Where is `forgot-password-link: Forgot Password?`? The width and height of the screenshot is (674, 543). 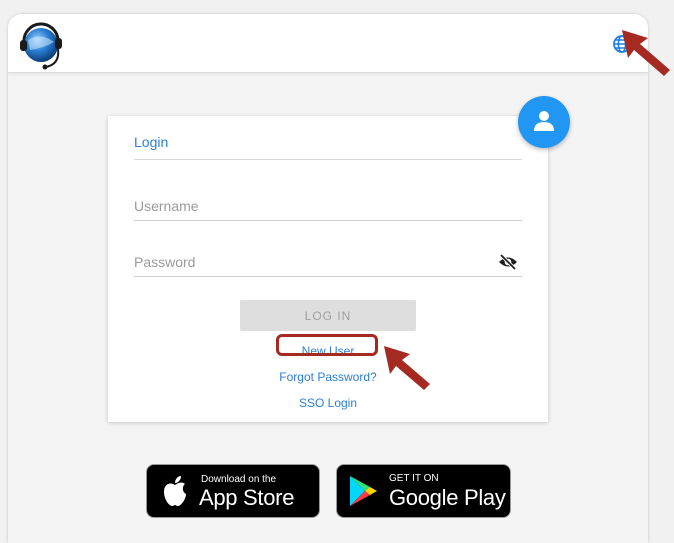 forgot-password-link: Forgot Password? is located at coordinates (328, 377).